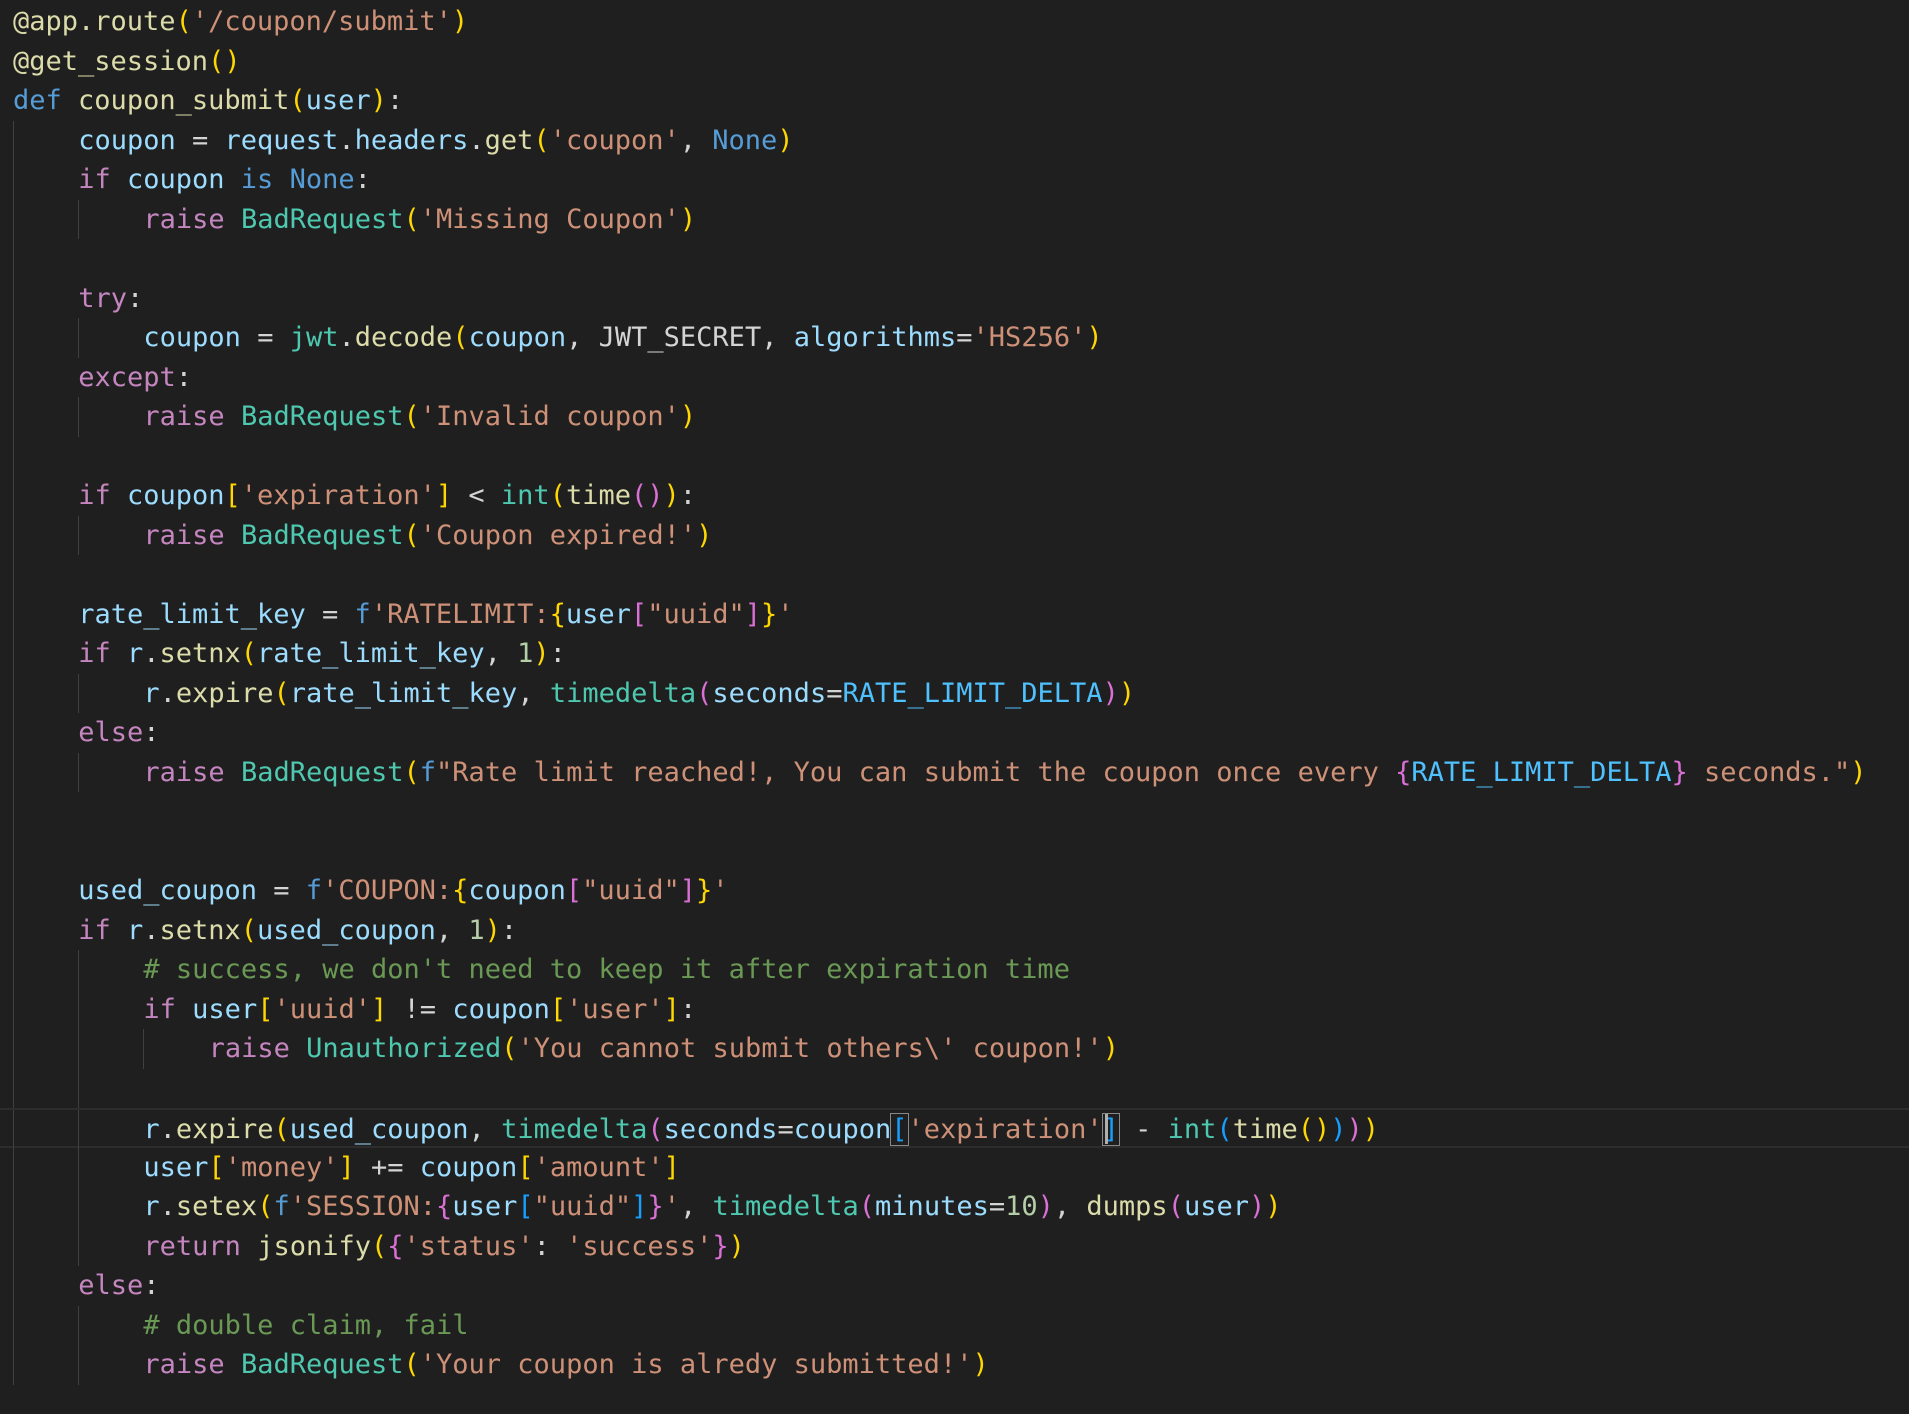 This screenshot has width=1909, height=1414. What do you see at coordinates (954, 377) in the screenshot?
I see `code-line: except:` at bounding box center [954, 377].